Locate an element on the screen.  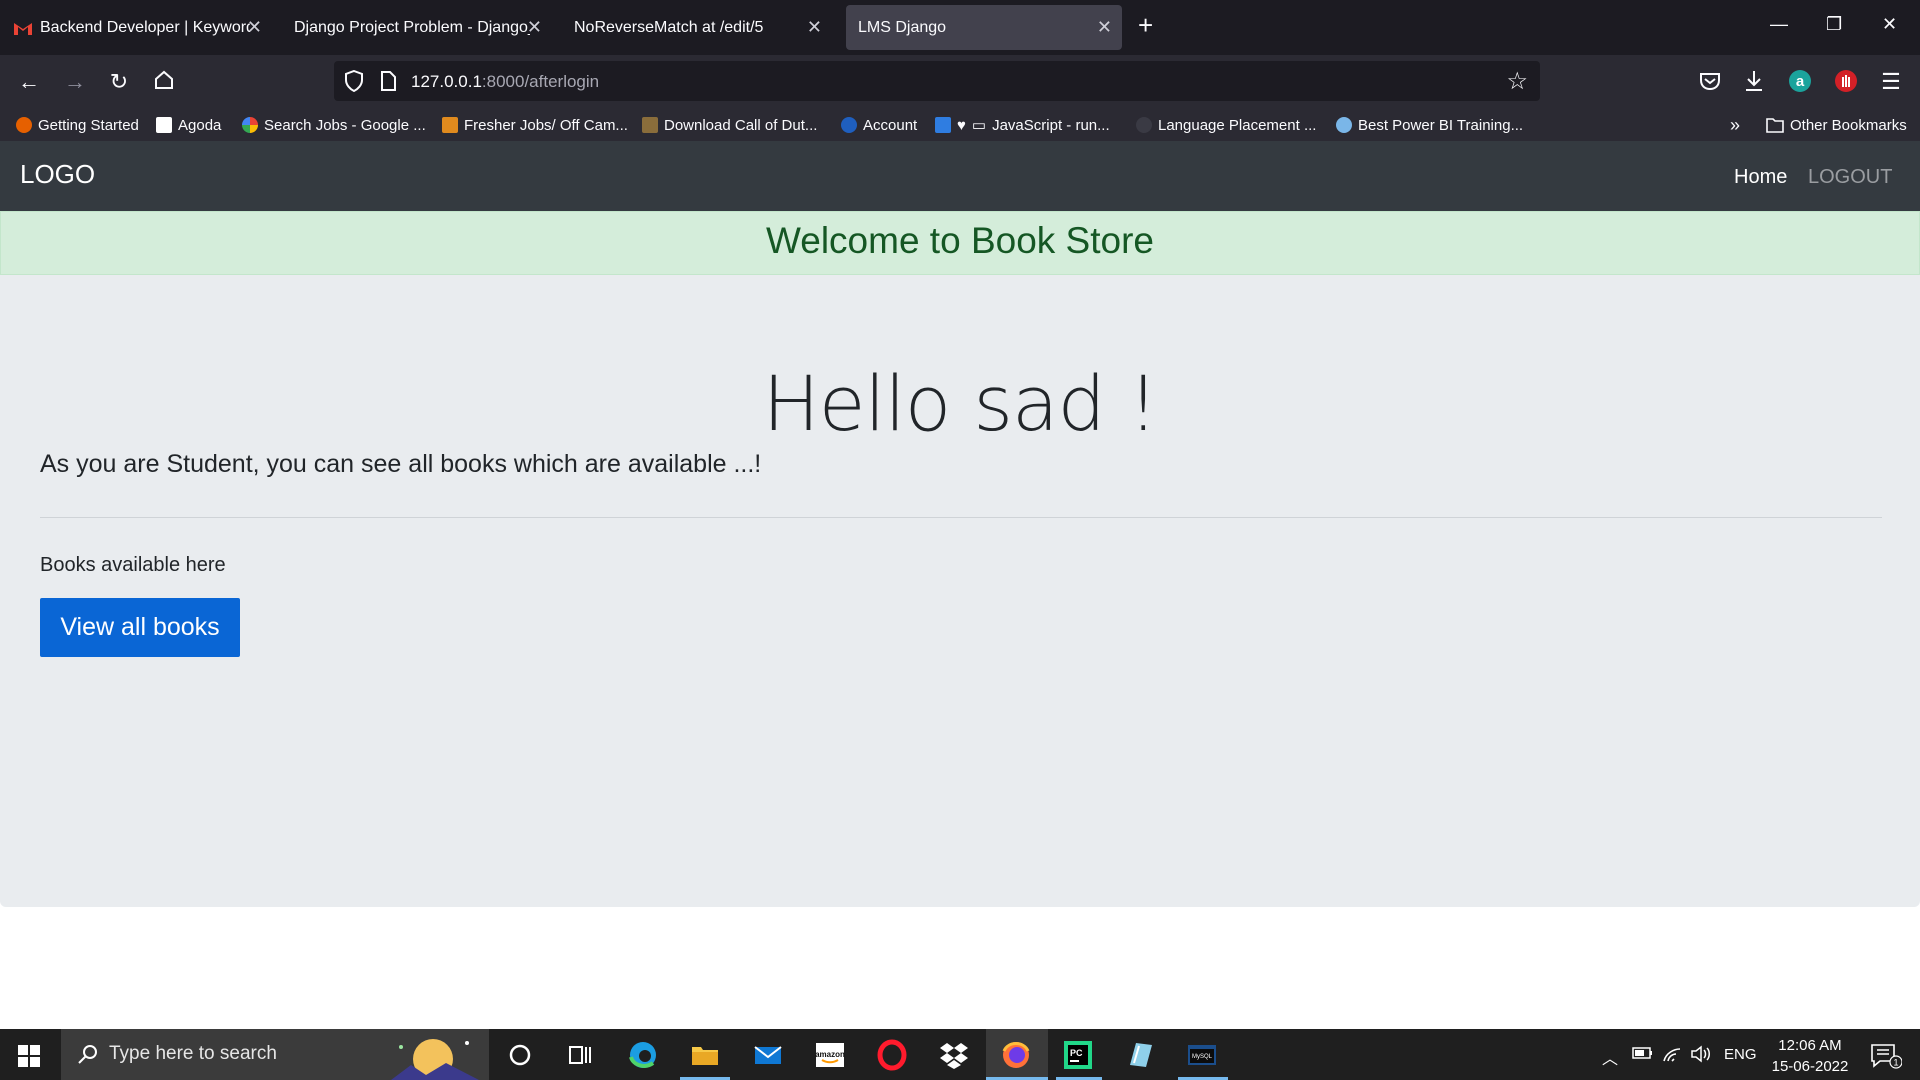
wifi-icon is located at coordinates (1672, 1054).